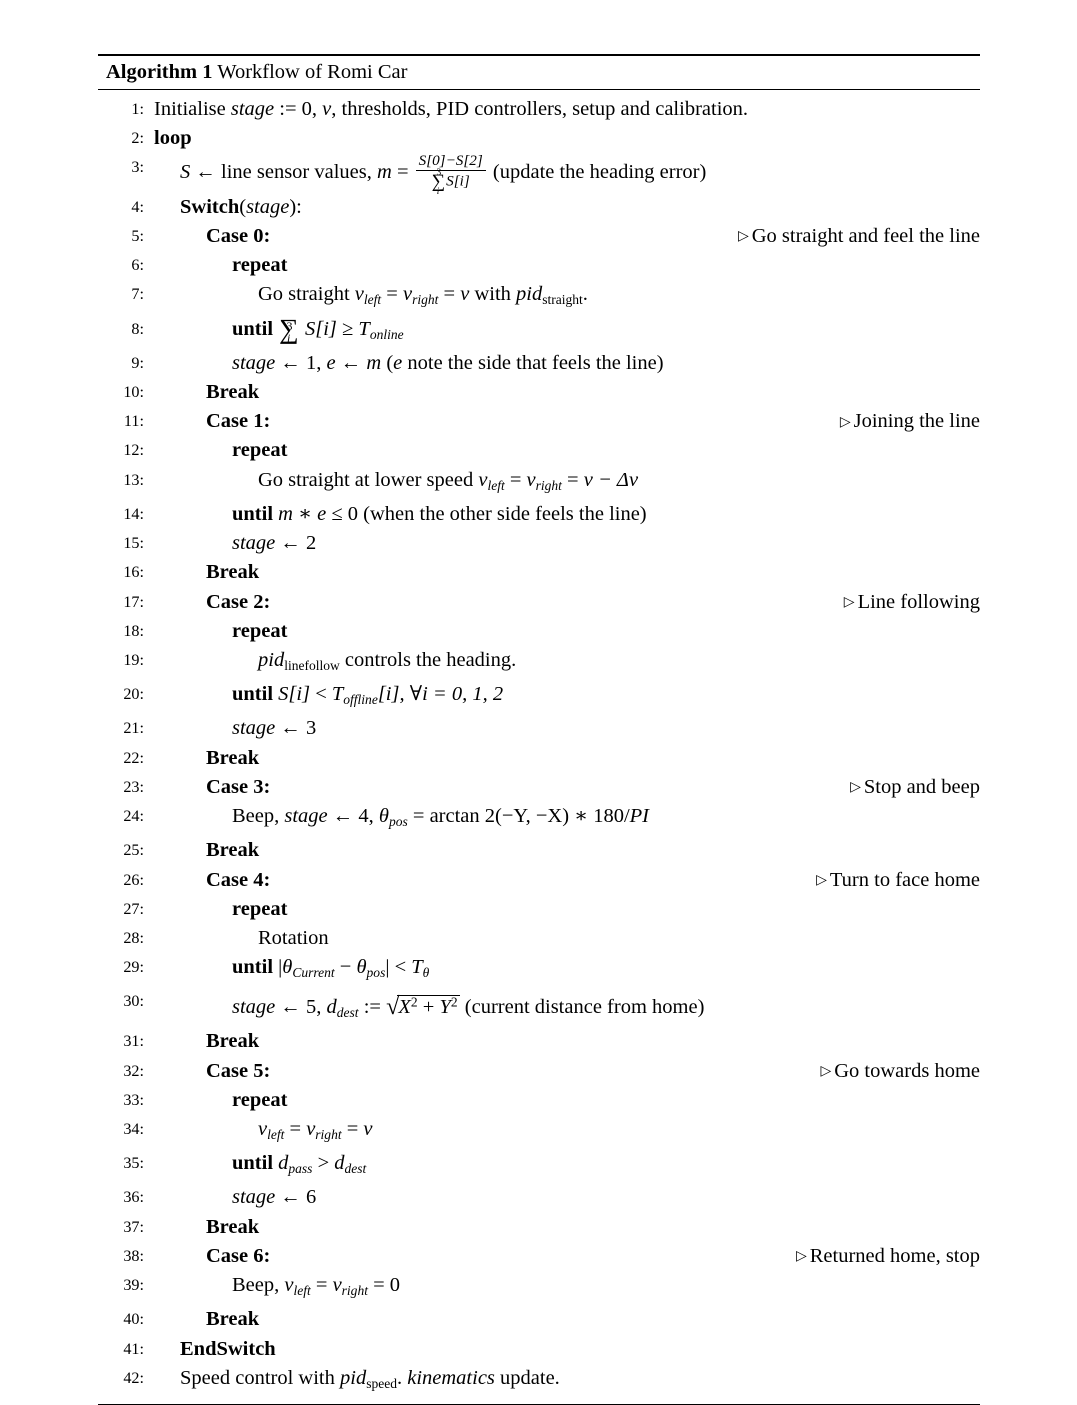 This screenshot has height=1405, width=1077. I want to click on fraction-heading-error: S[0]−S[2] ∑ 3 i S[i], so click(450, 174).